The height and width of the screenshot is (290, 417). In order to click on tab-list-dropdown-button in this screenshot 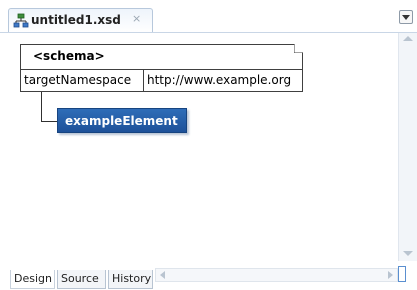, I will do `click(406, 17)`.